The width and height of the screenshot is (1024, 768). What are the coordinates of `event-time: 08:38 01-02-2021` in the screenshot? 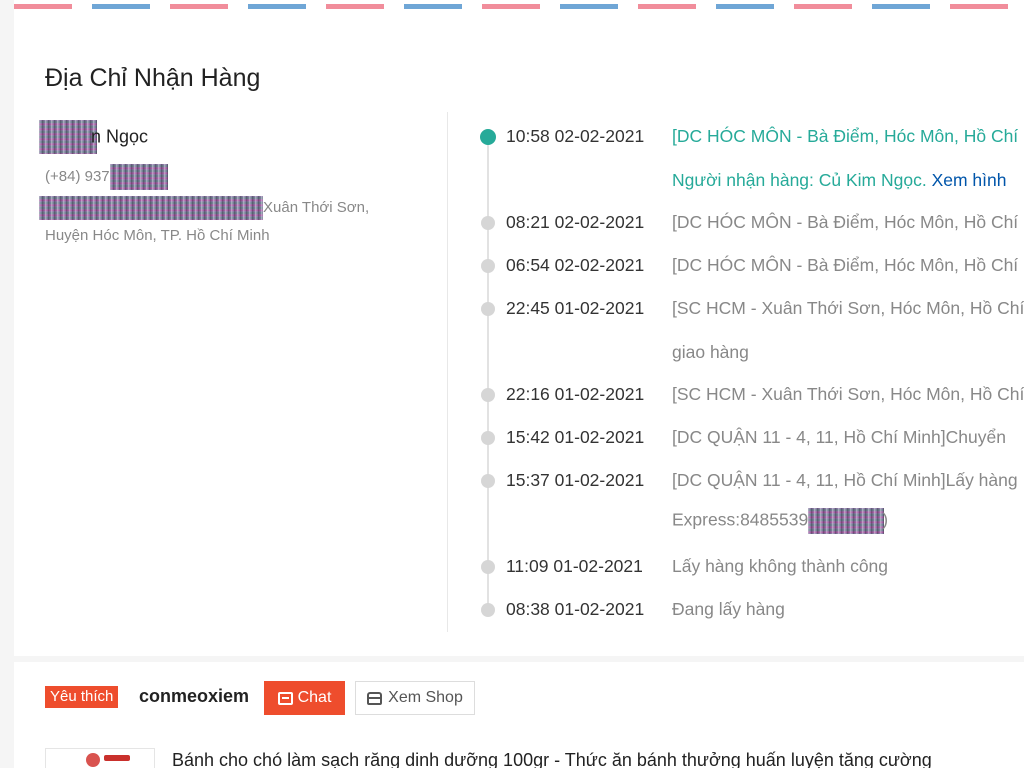 It's located at (575, 609).